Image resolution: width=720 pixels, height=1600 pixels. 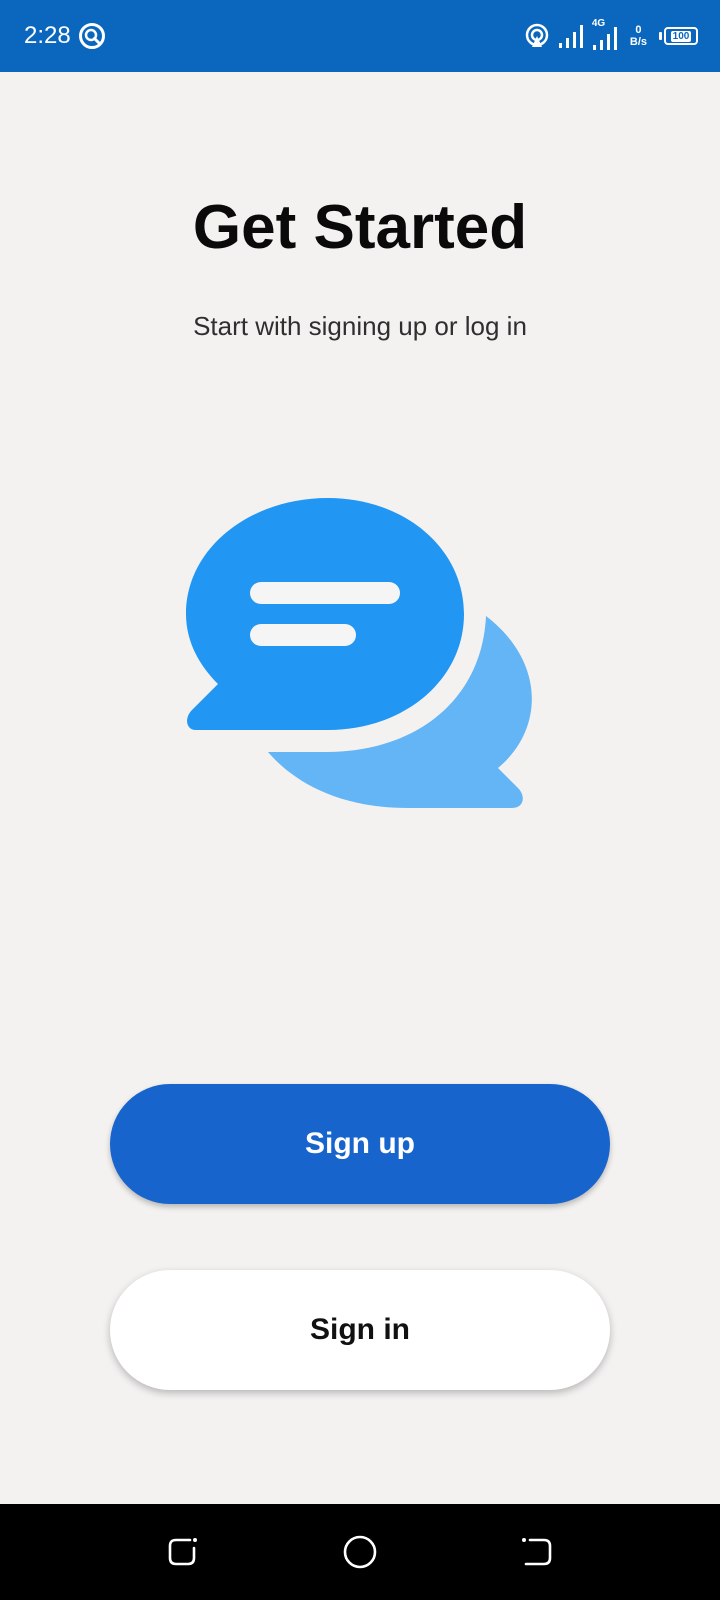 I want to click on home-icon, so click(x=360, y=1552).